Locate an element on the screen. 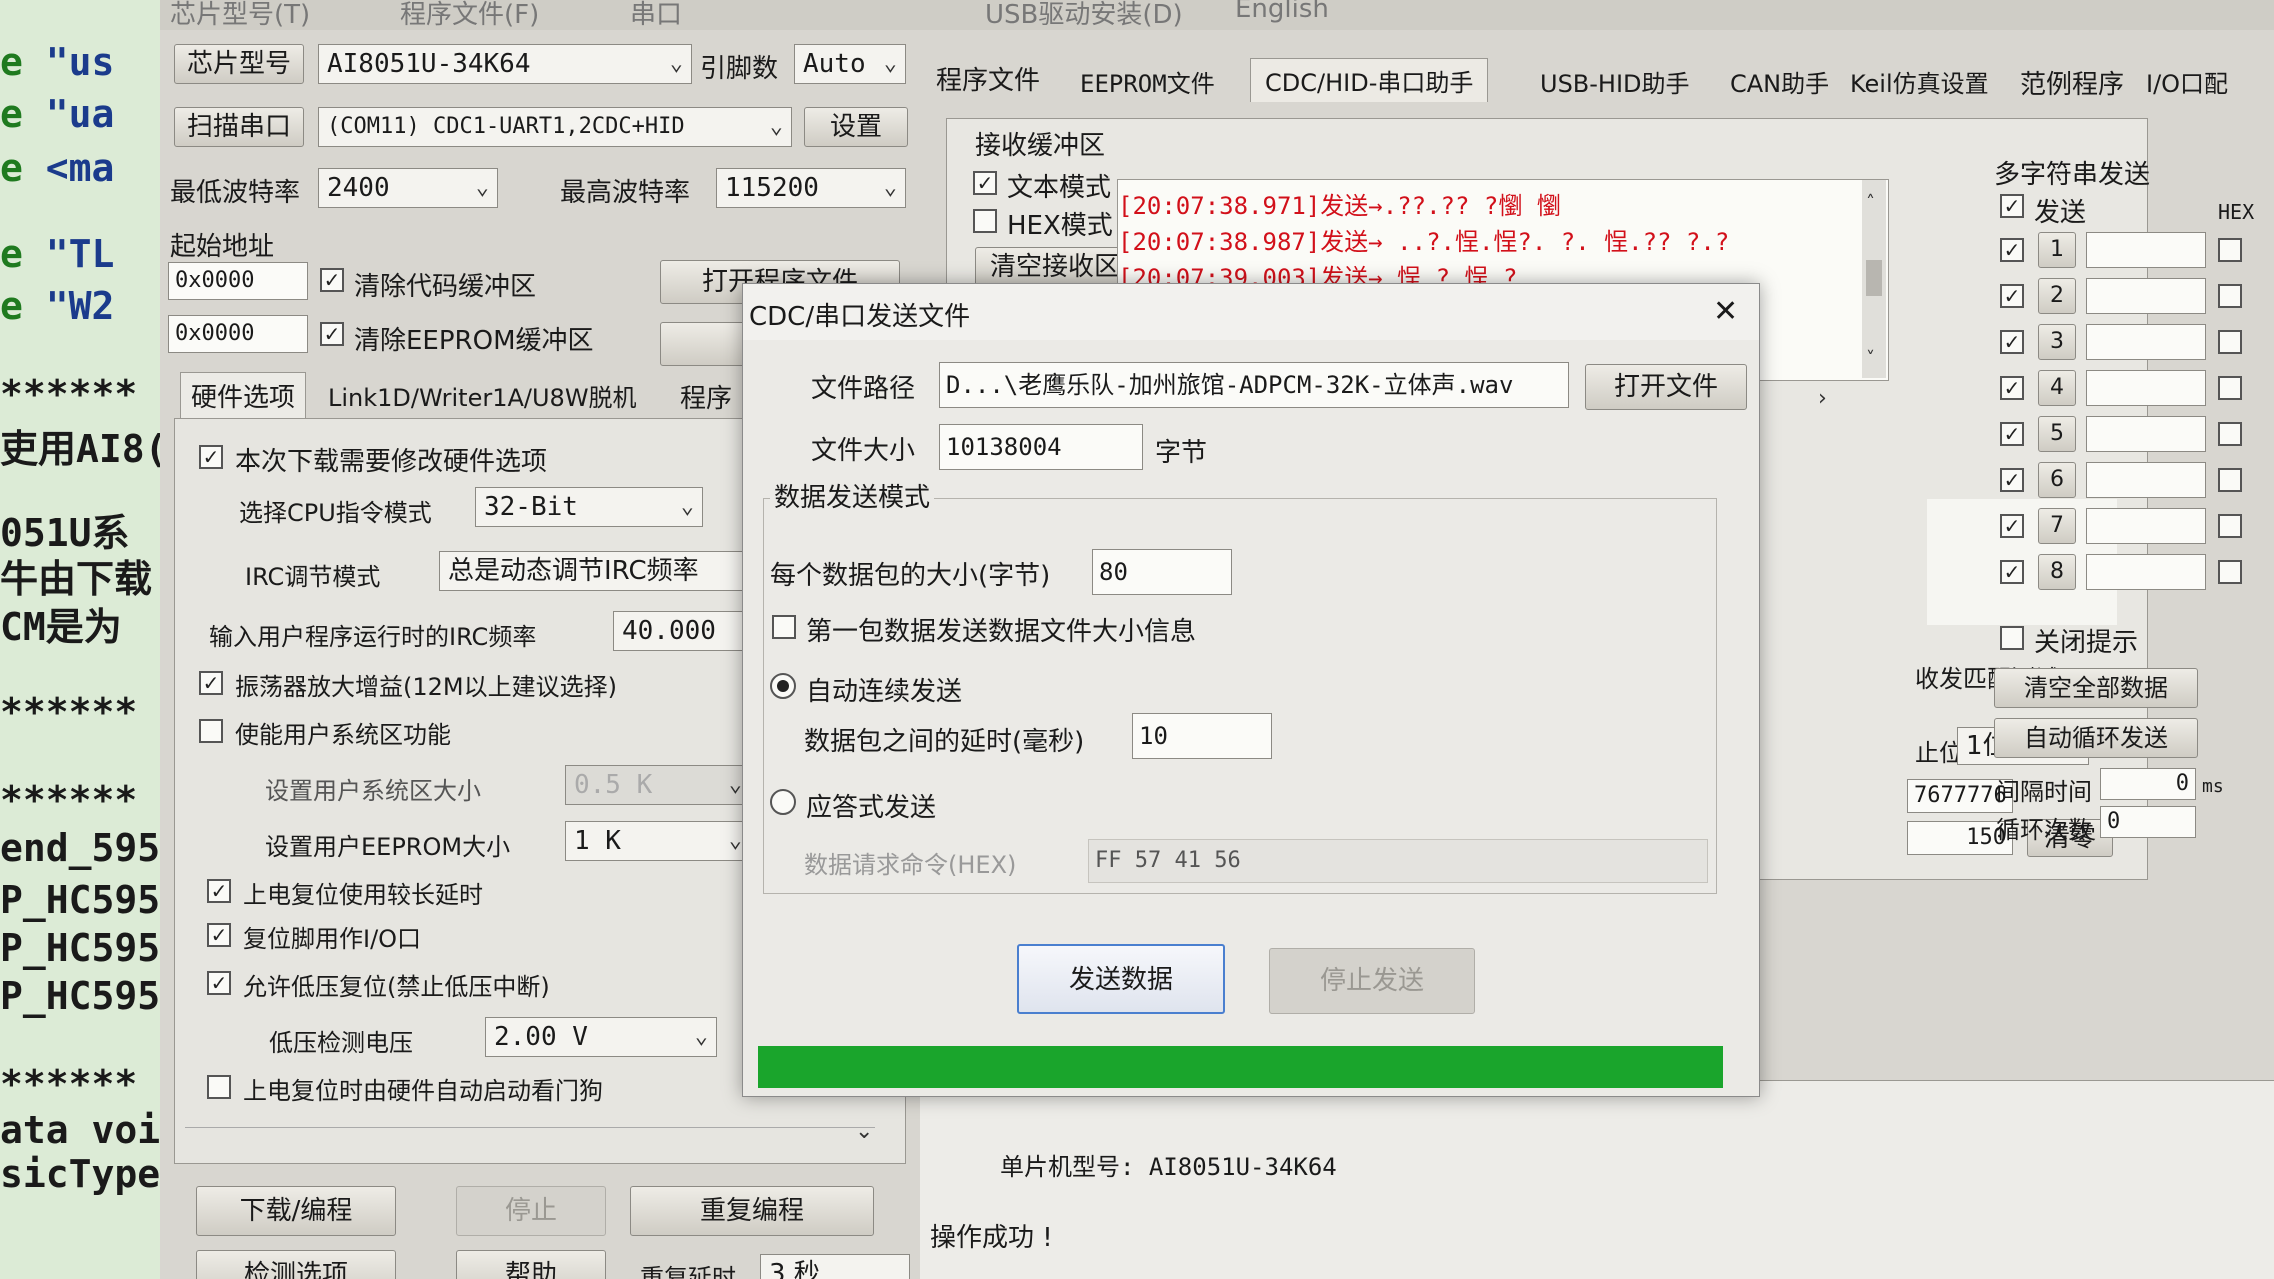  auto-loop-send-button: 自动循环发送 is located at coordinates (2096, 738).